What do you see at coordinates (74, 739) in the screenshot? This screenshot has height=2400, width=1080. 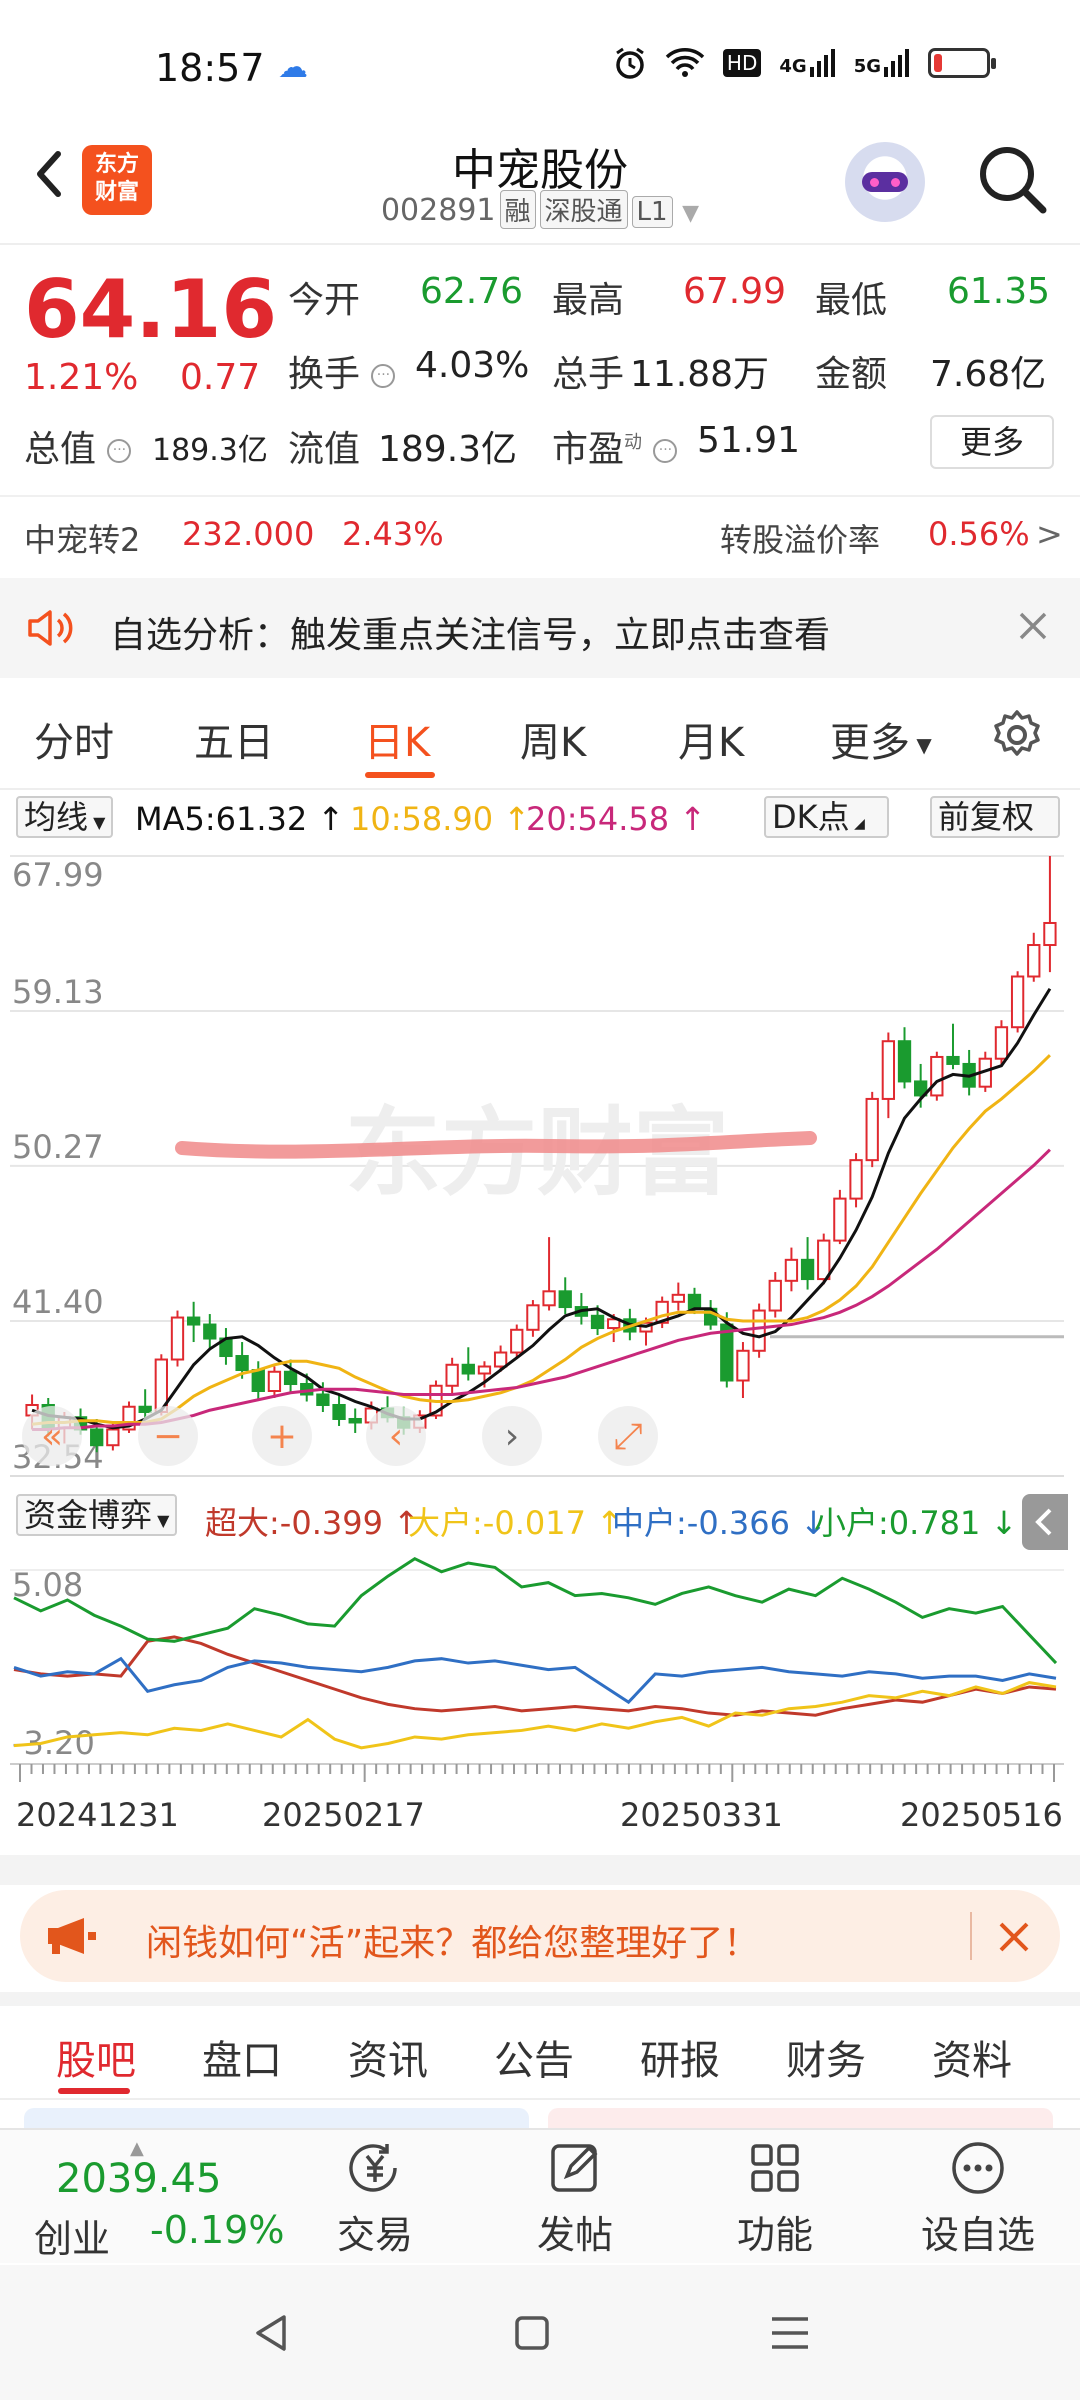 I see `tab-intraday: 分时` at bounding box center [74, 739].